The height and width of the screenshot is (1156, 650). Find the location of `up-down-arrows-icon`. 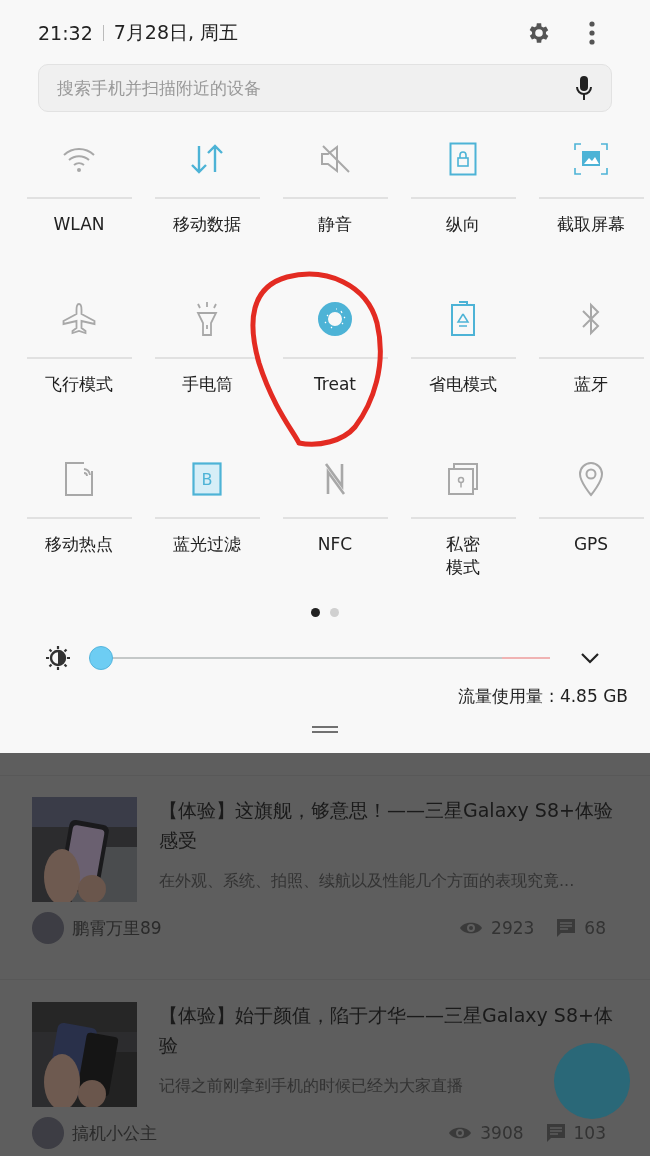

up-down-arrows-icon is located at coordinates (207, 159).